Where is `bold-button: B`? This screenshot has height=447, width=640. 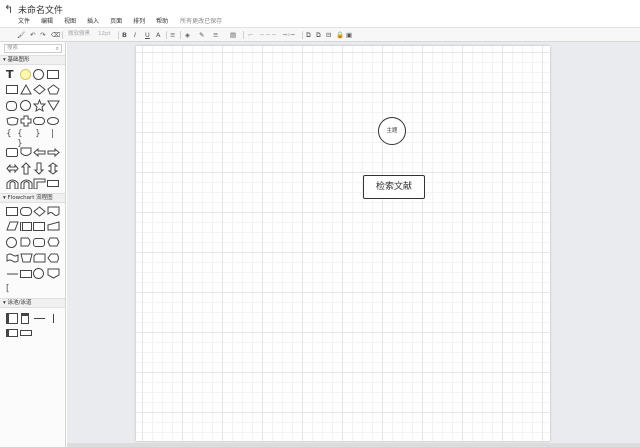 bold-button: B is located at coordinates (124, 35).